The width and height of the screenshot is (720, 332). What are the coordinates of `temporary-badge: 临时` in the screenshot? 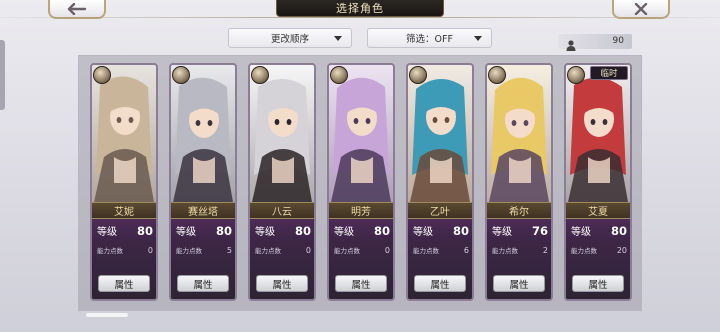 It's located at (609, 73).